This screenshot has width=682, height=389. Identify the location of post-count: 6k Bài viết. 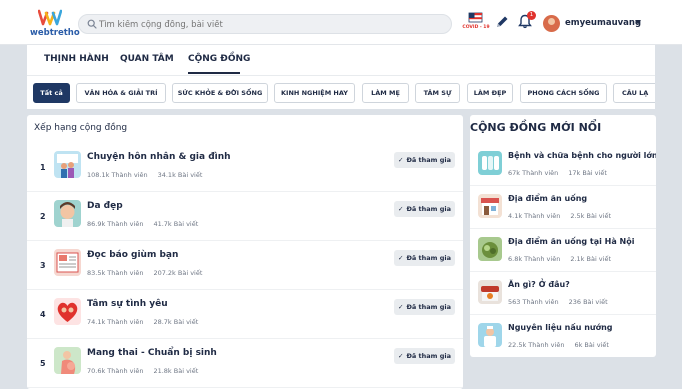
(591, 345).